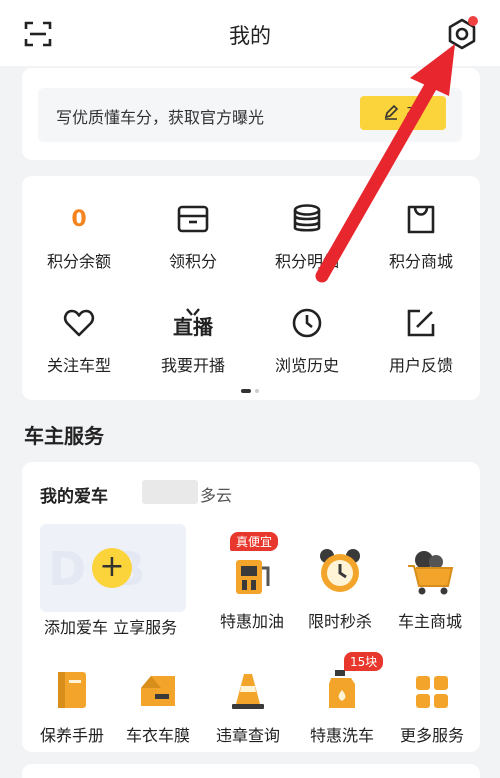 The image size is (500, 778). I want to click on traffic-cone-icon, so click(248, 691).